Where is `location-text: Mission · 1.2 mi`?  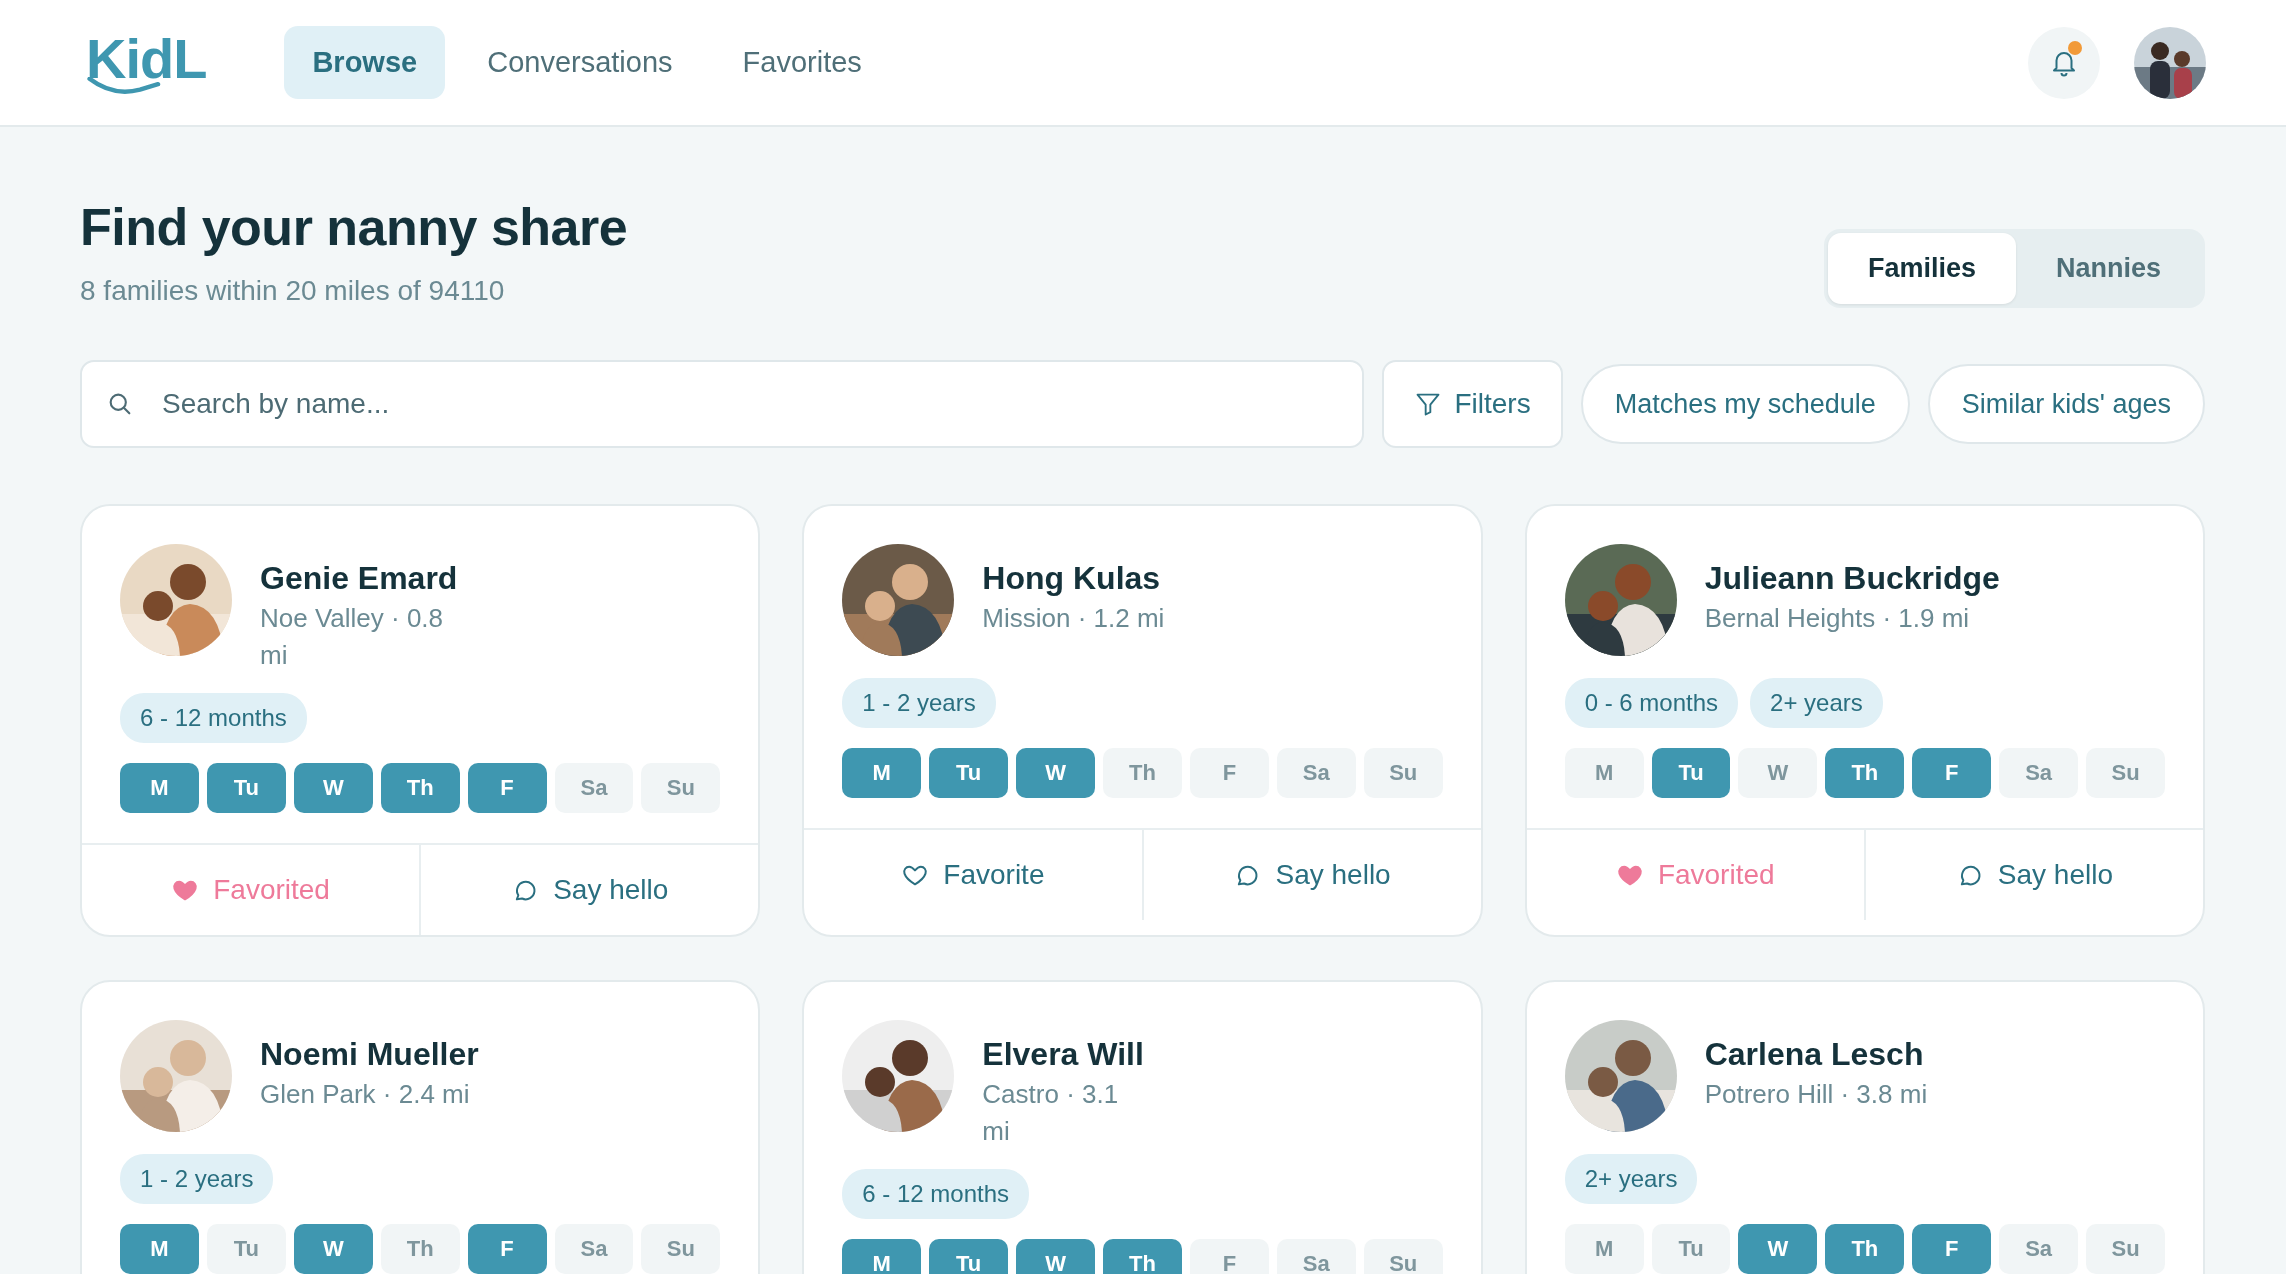 location-text: Mission · 1.2 mi is located at coordinates (1073, 618).